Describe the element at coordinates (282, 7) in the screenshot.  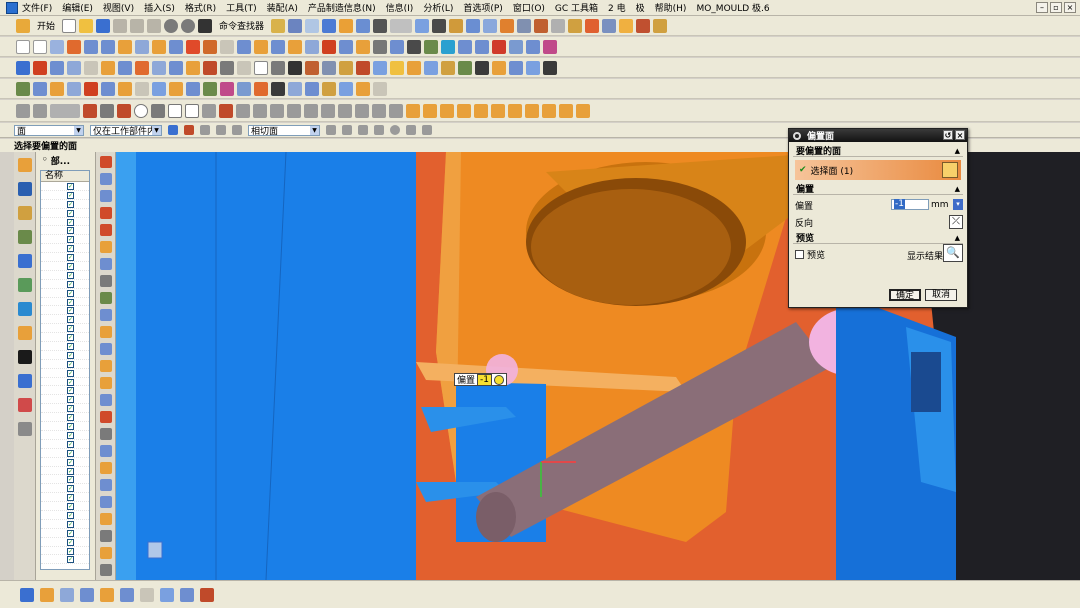
I see `menu-assembly: 装配(A)` at that location.